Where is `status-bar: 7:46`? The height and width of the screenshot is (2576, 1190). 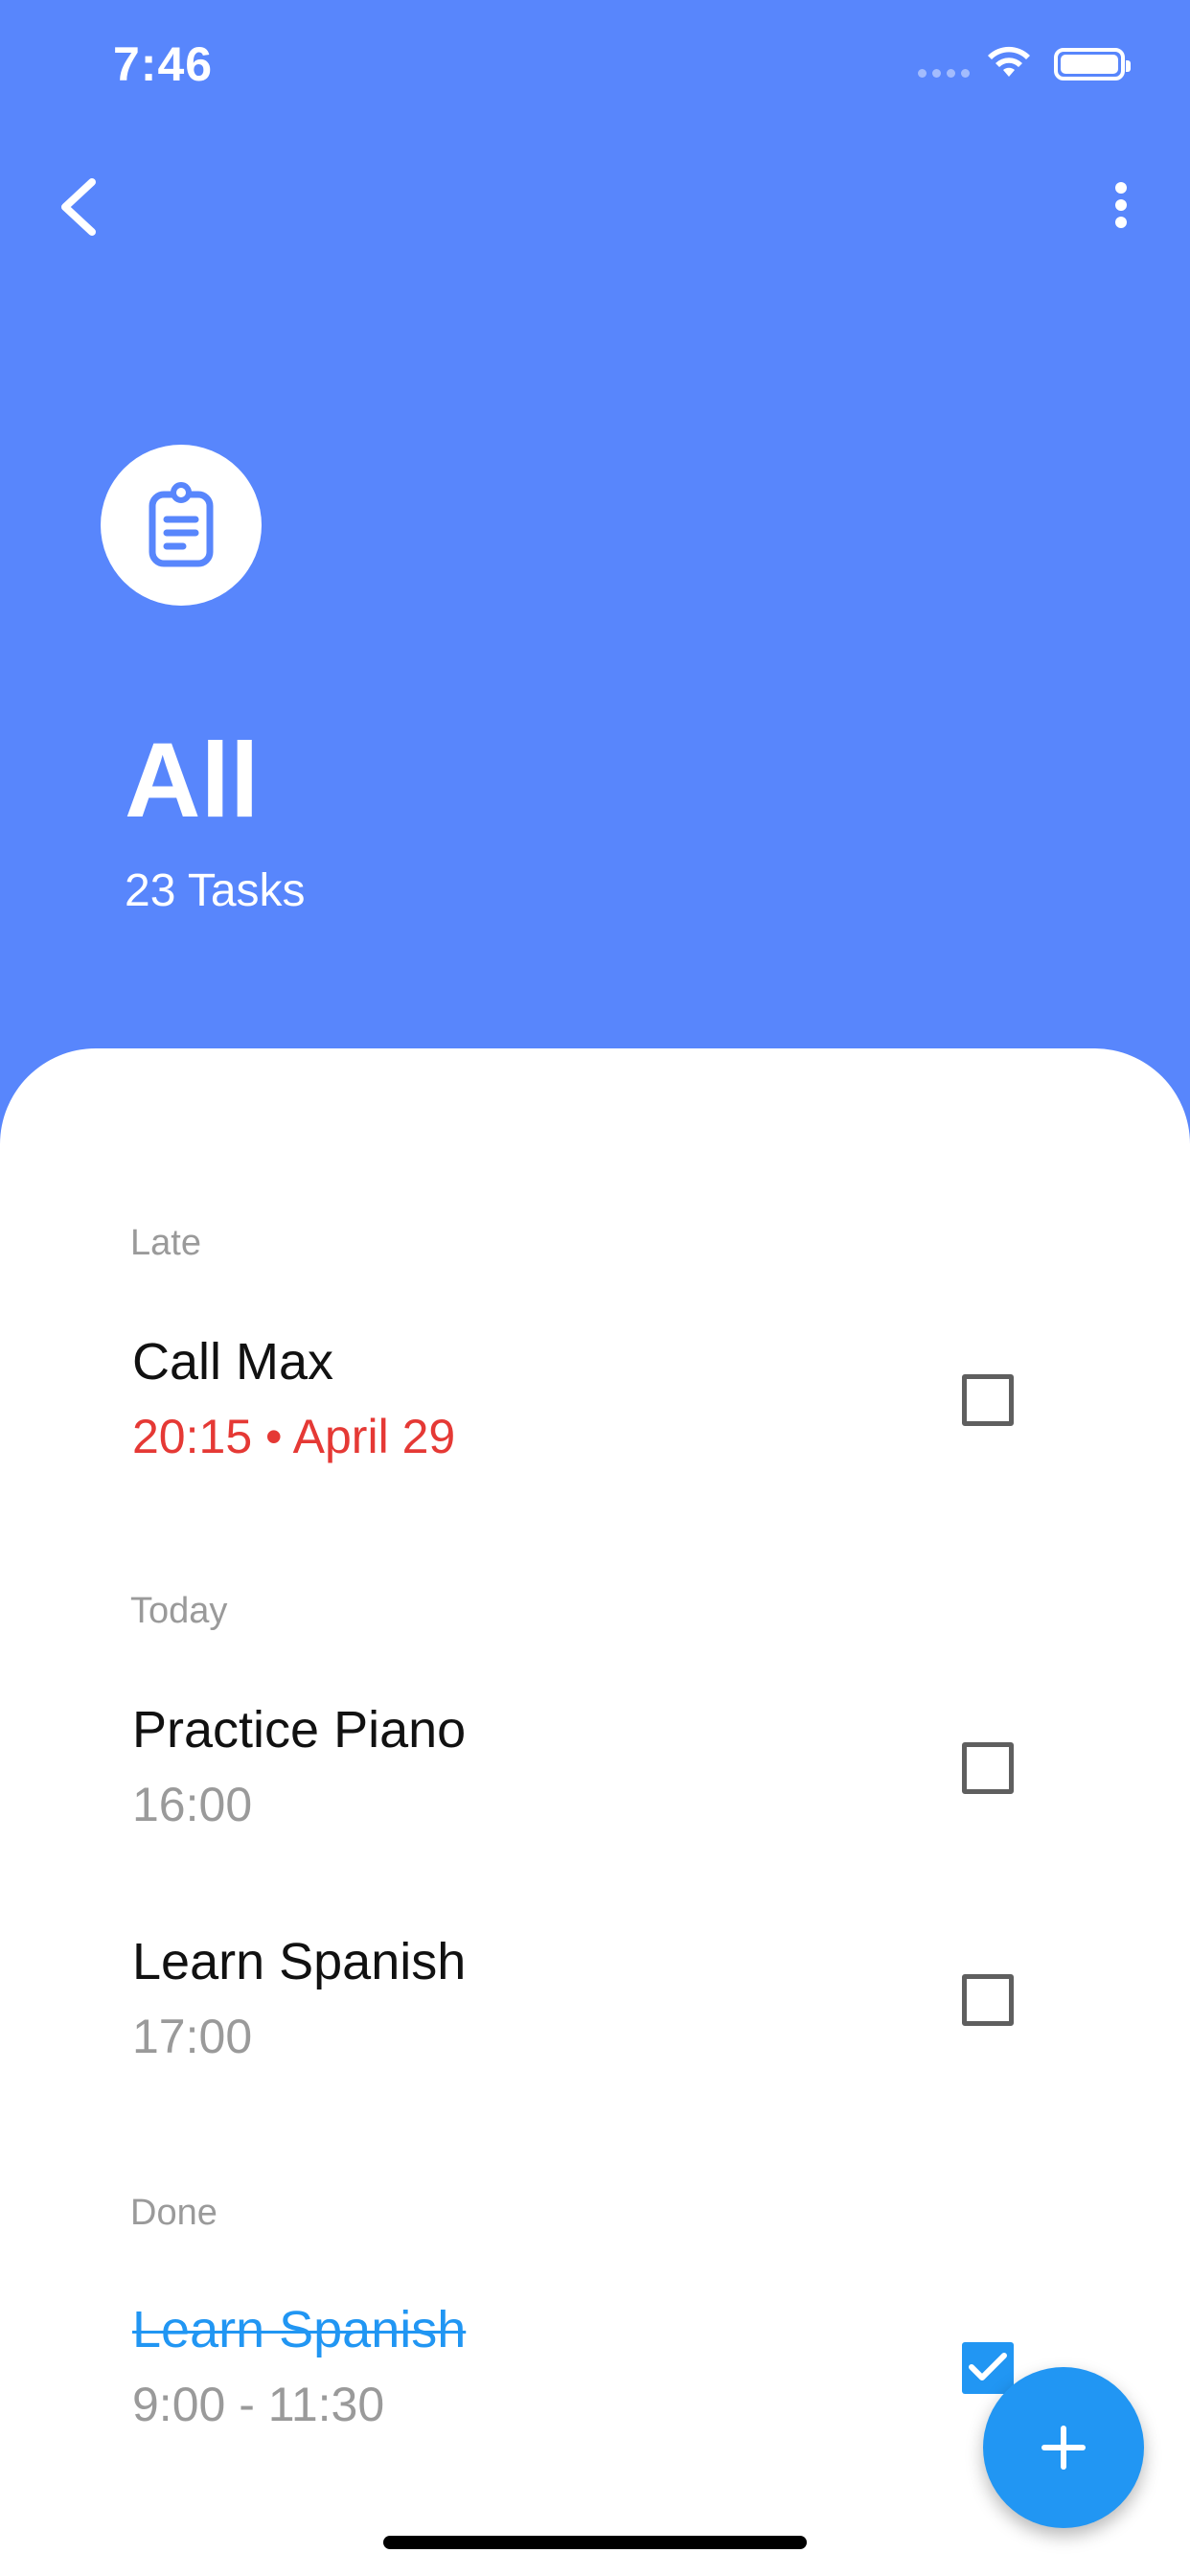
status-bar: 7:46 is located at coordinates (595, 67).